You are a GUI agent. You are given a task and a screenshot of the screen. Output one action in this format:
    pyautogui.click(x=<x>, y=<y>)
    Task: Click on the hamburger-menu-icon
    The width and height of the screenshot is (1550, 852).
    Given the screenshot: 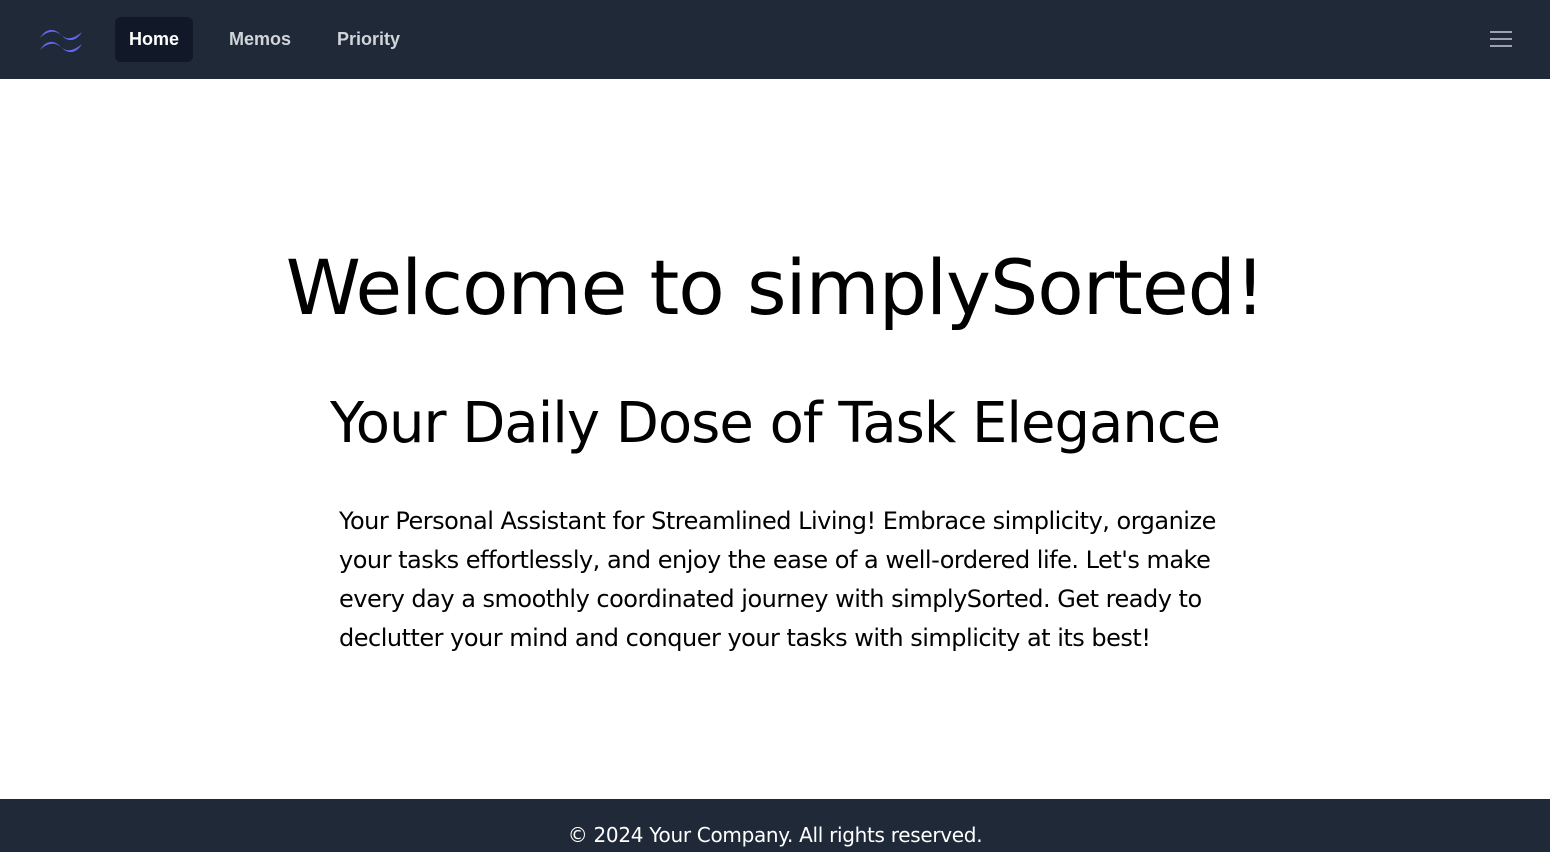 What is the action you would take?
    pyautogui.click(x=1501, y=39)
    